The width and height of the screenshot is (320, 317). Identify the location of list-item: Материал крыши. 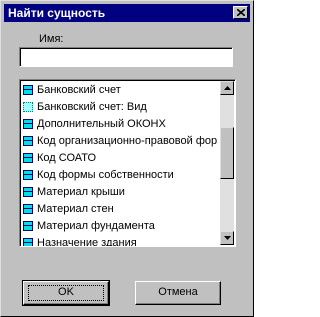
(121, 192).